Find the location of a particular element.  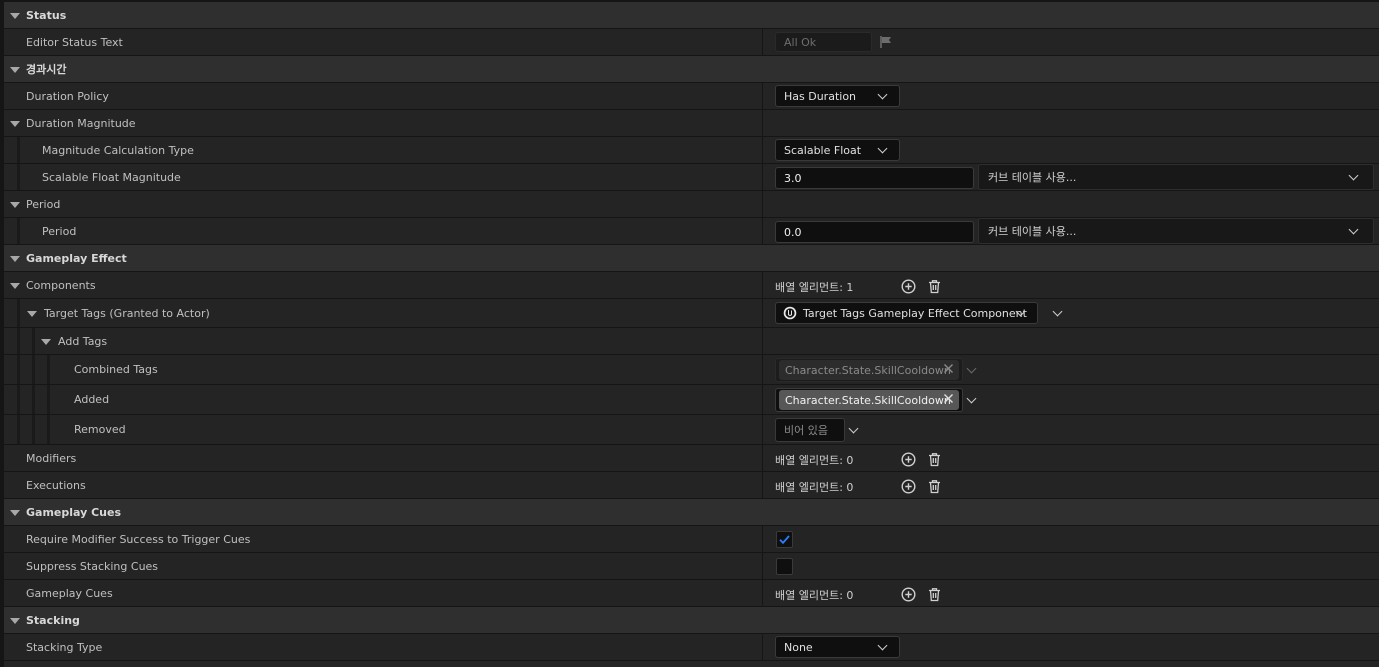

require-modifier-checkbox is located at coordinates (784, 539).